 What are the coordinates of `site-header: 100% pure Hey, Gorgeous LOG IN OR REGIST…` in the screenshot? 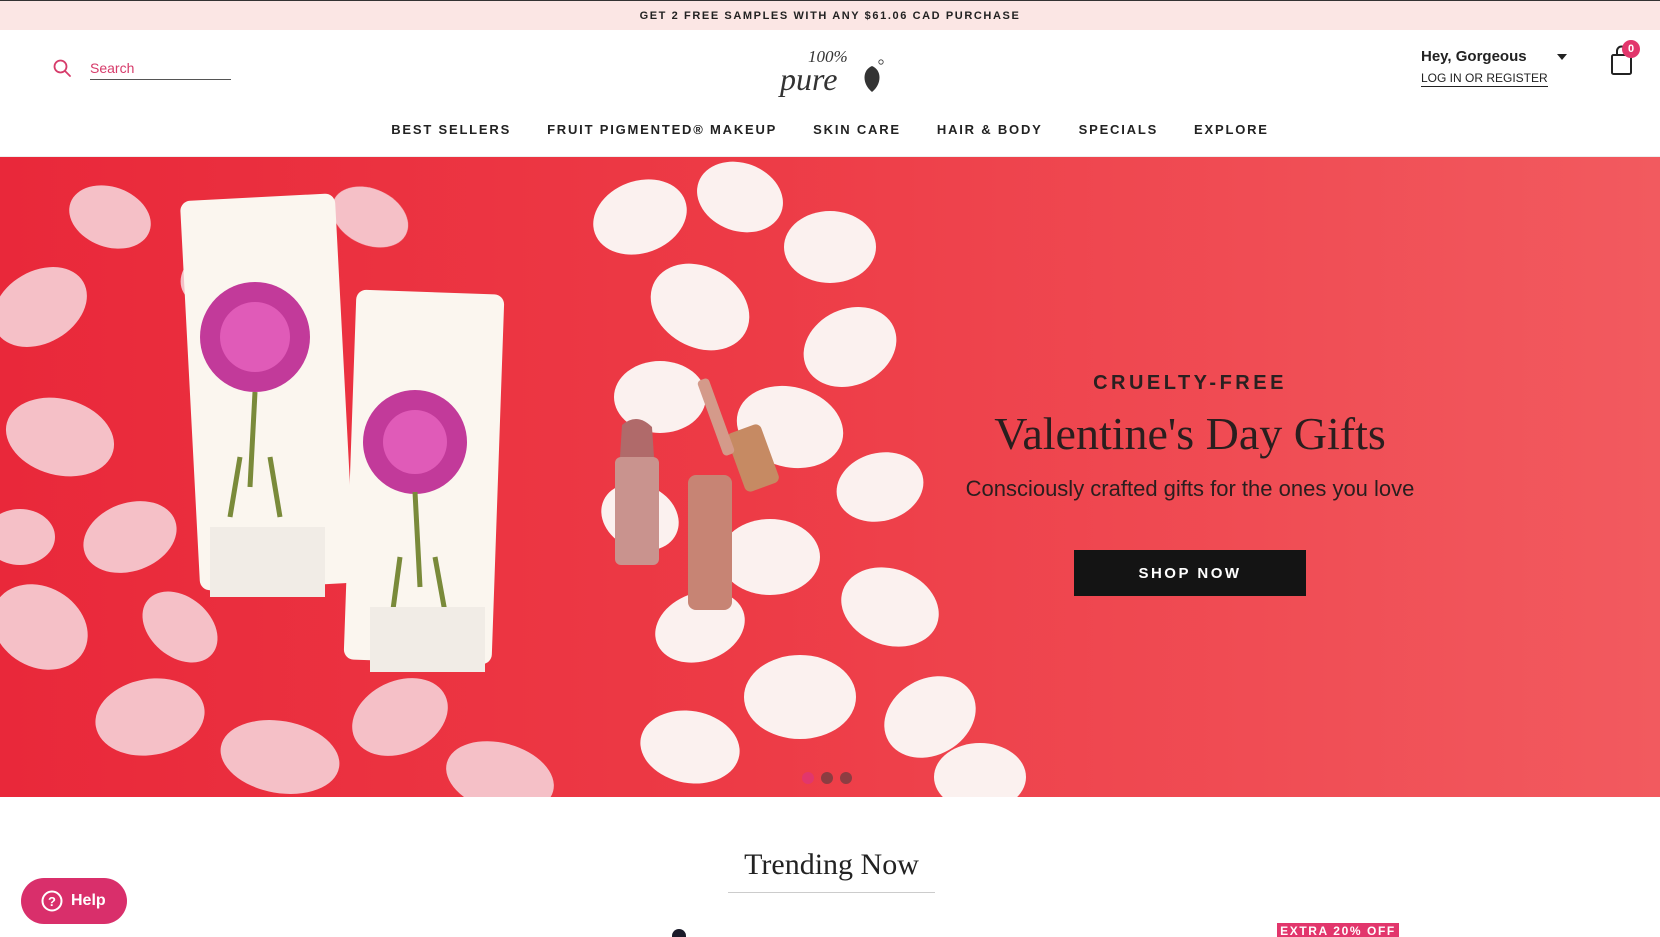 It's located at (830, 93).